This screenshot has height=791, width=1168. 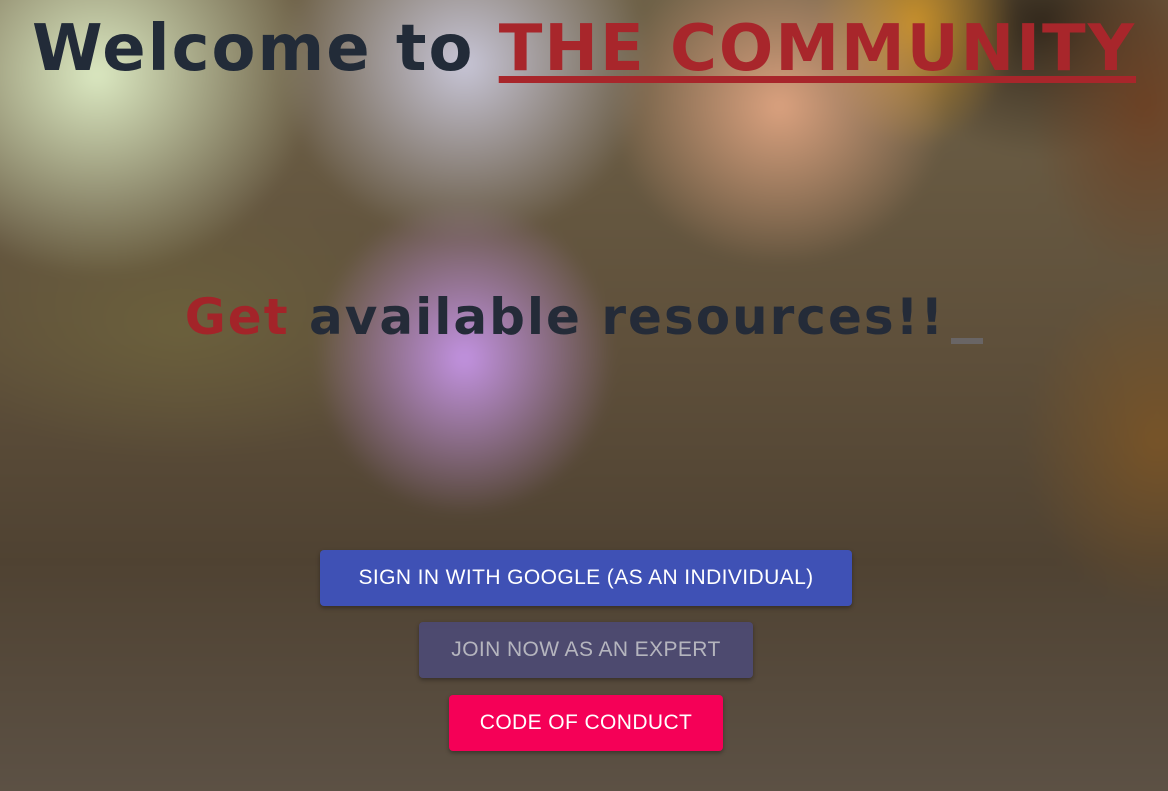 What do you see at coordinates (237, 317) in the screenshot?
I see `tagline-accent-word: Get` at bounding box center [237, 317].